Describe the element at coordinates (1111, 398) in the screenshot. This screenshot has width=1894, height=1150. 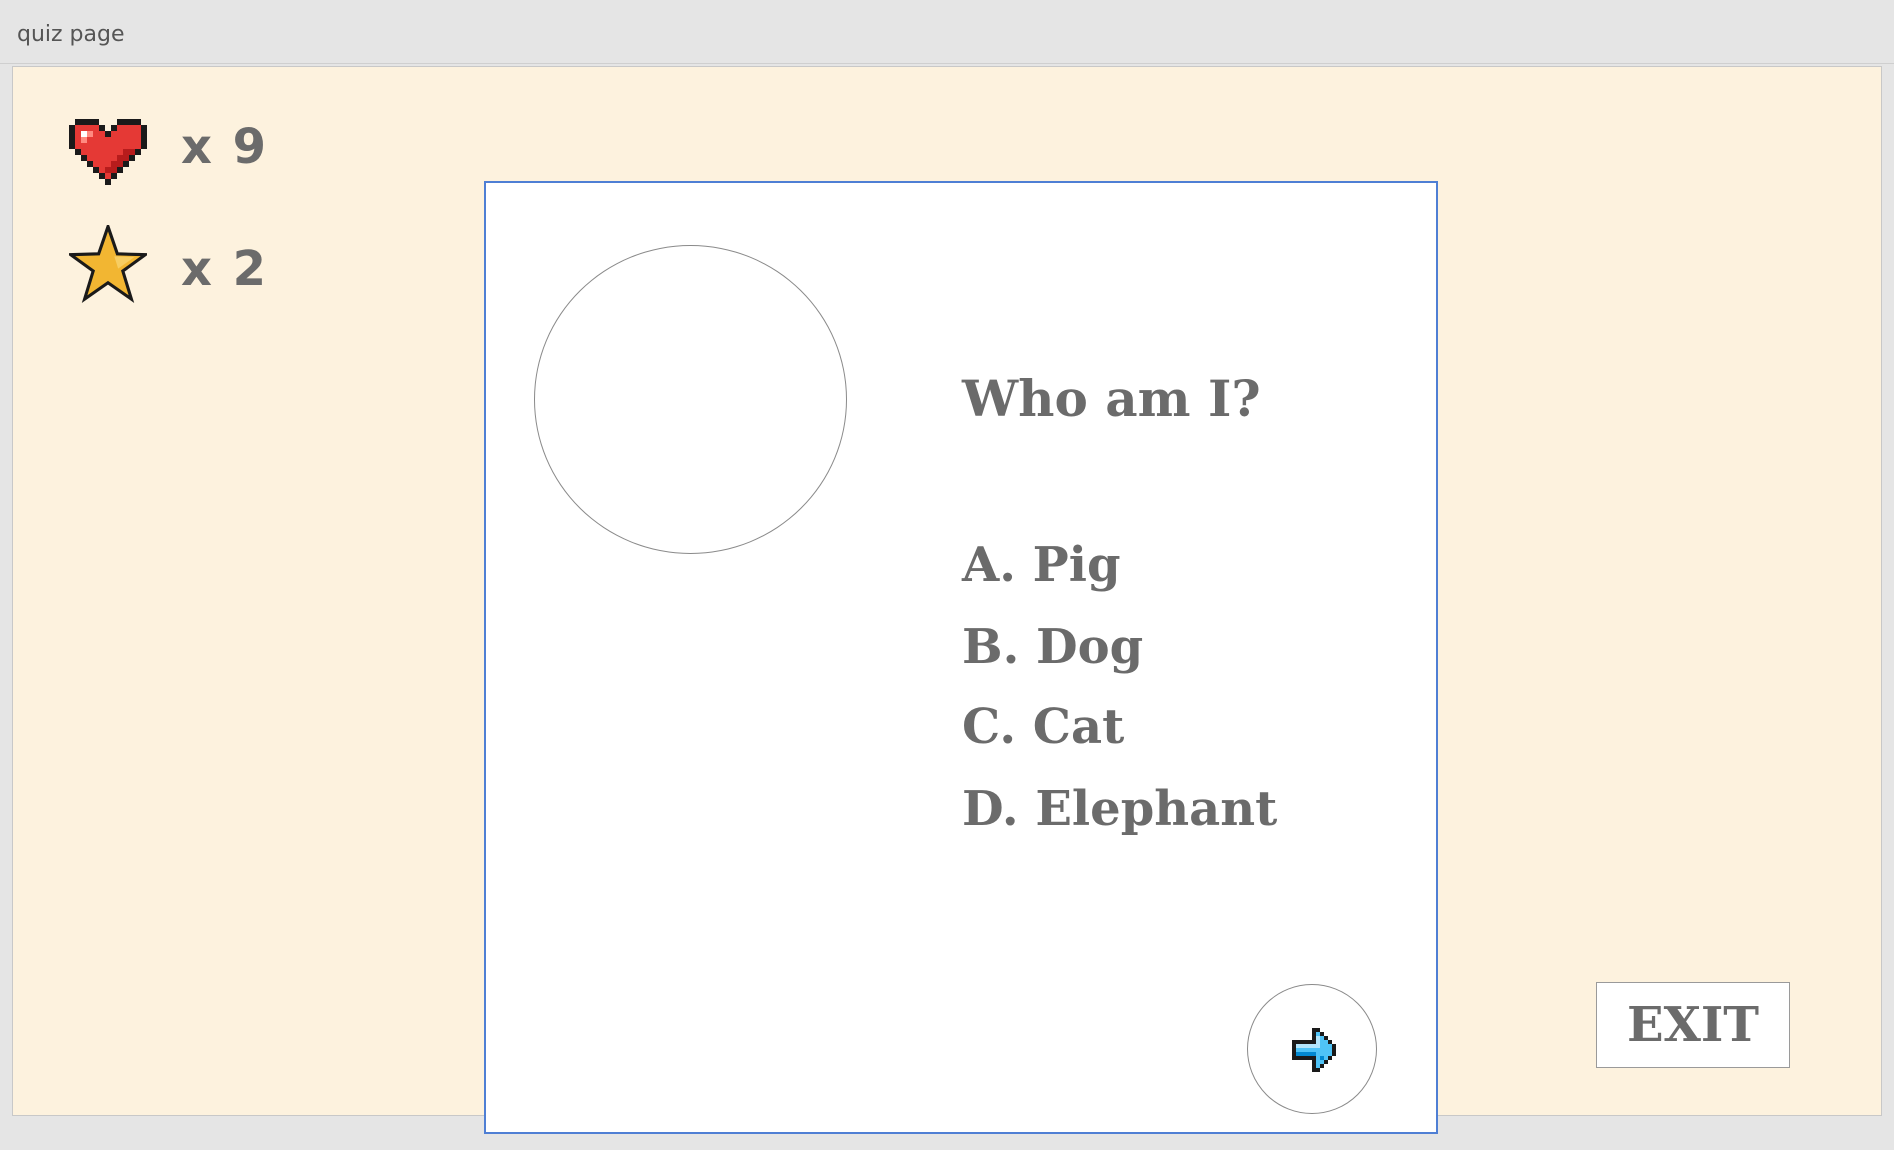
I see `question-text: Who am I?` at that location.